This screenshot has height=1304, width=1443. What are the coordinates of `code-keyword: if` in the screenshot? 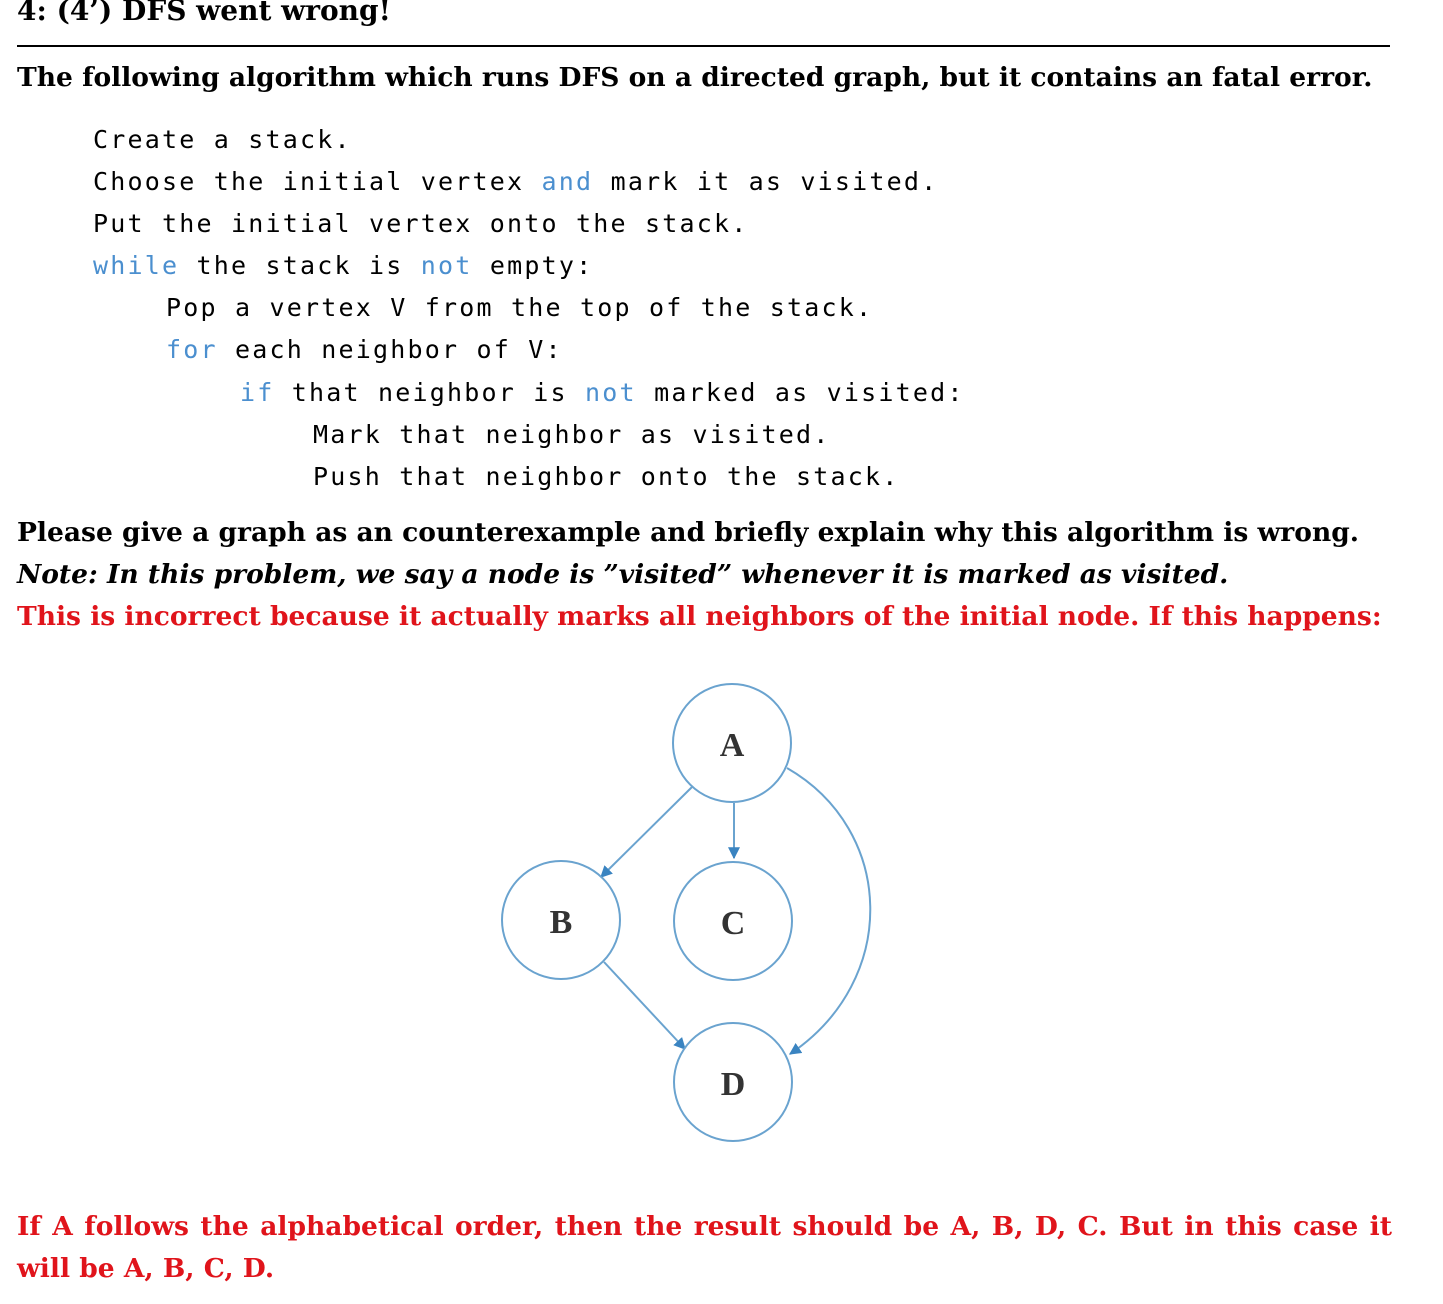 It's located at (257, 392).